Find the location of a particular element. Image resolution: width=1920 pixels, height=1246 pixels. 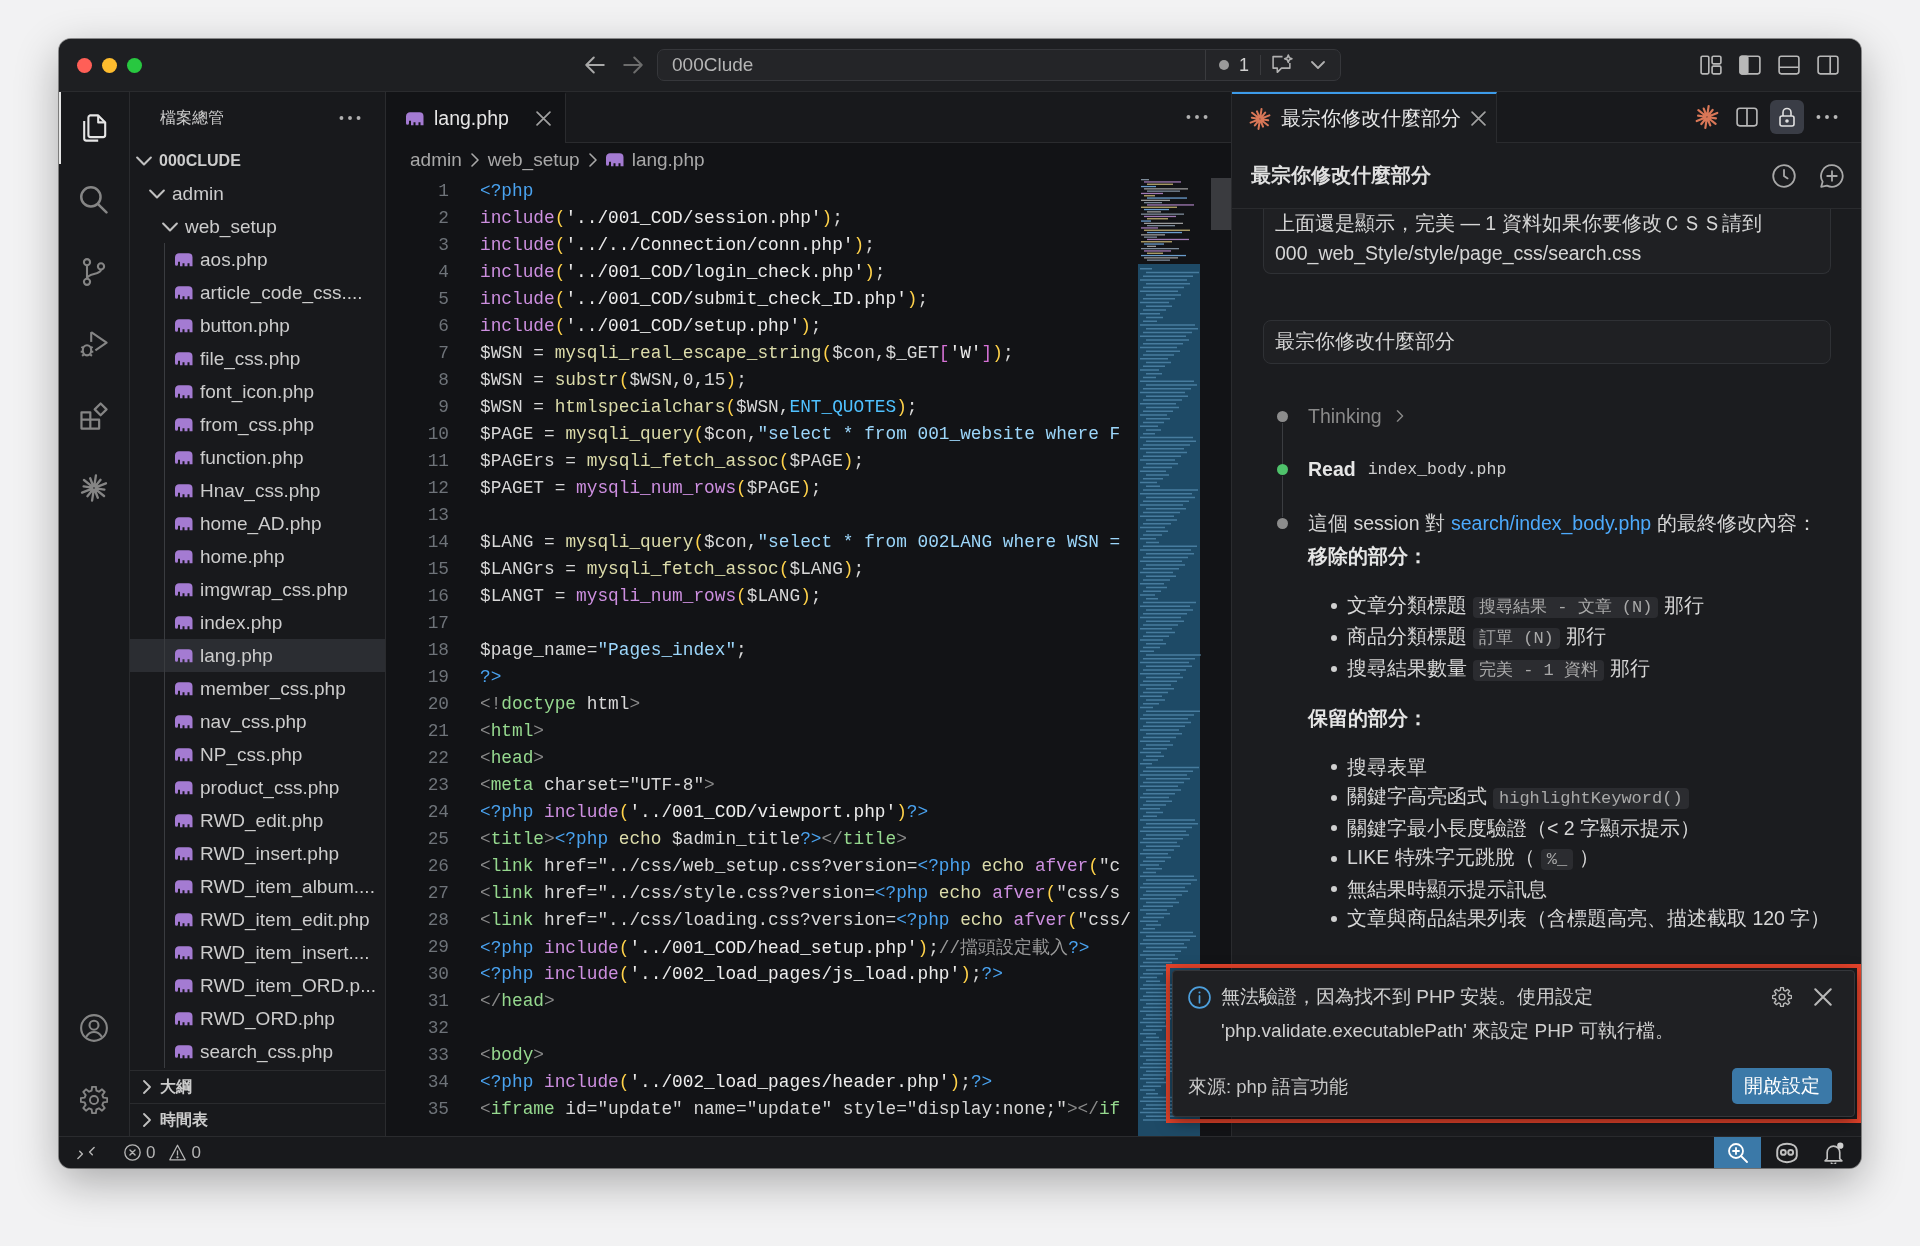

tree-item: 000CLUDE is located at coordinates (257, 160).